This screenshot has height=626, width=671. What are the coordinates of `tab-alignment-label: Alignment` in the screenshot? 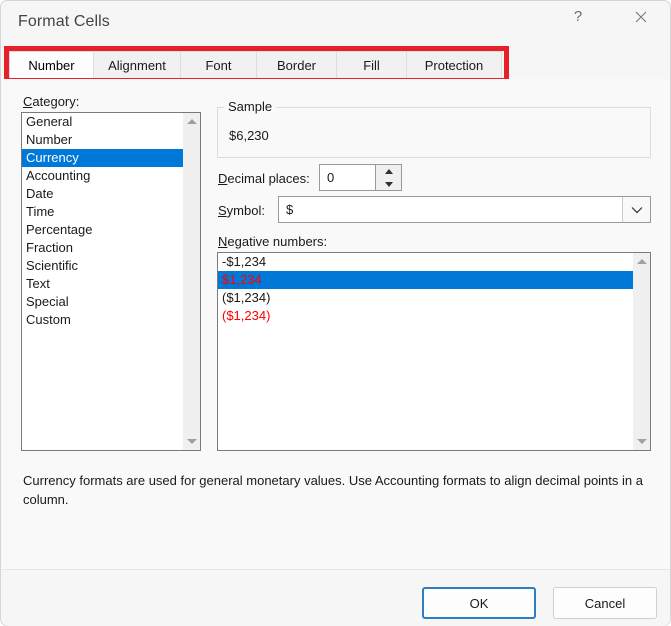 It's located at (137, 65).